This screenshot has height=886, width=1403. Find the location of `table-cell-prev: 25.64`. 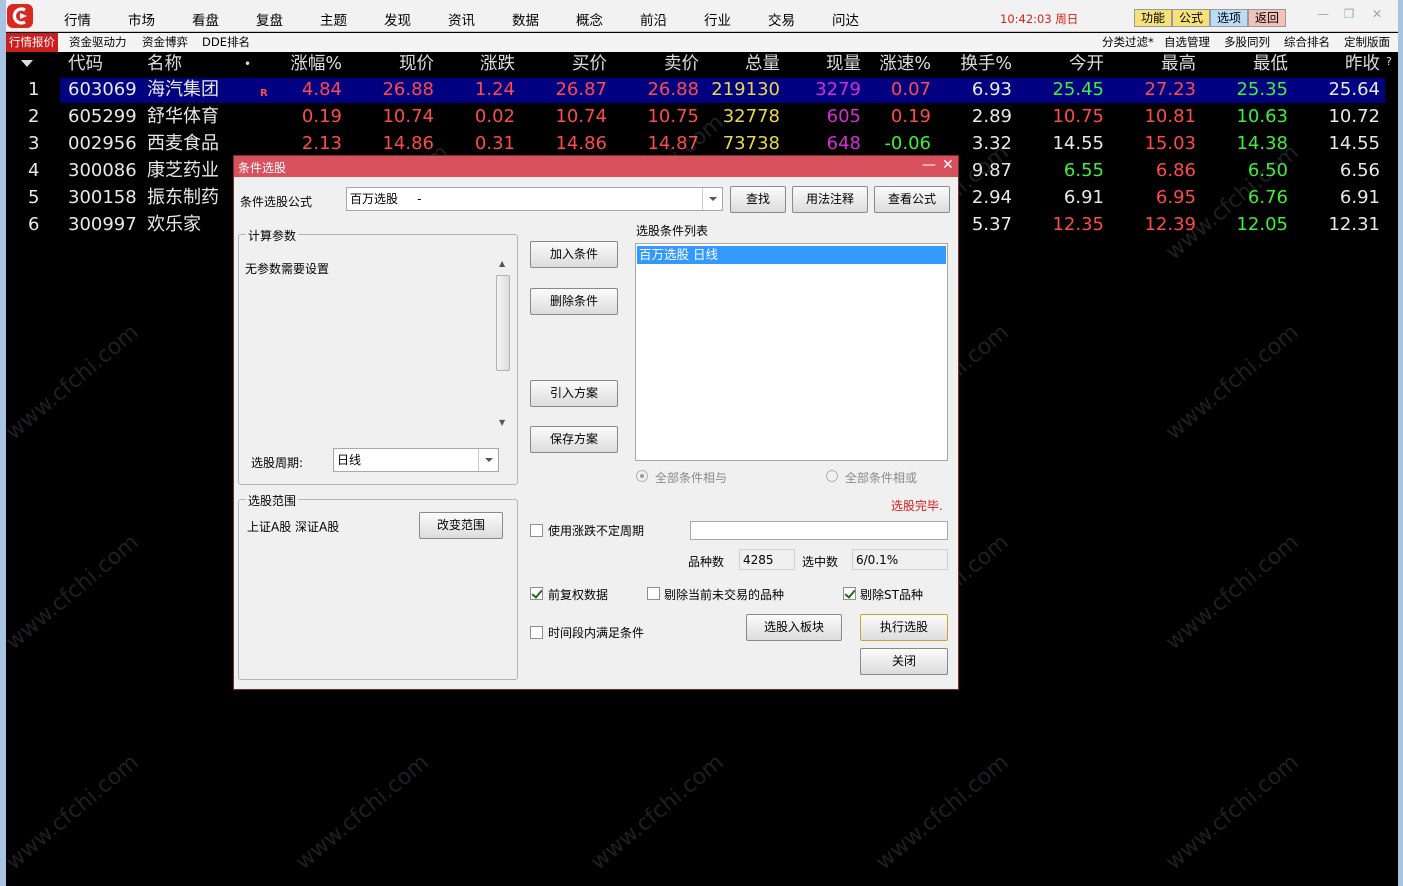

table-cell-prev: 25.64 is located at coordinates (1340, 90).